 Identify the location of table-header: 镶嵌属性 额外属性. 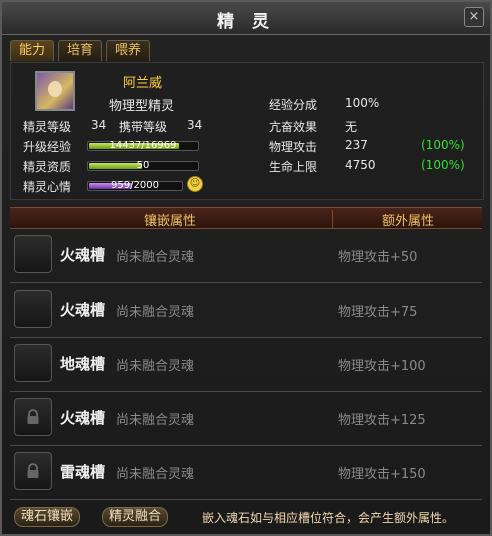
(246, 218).